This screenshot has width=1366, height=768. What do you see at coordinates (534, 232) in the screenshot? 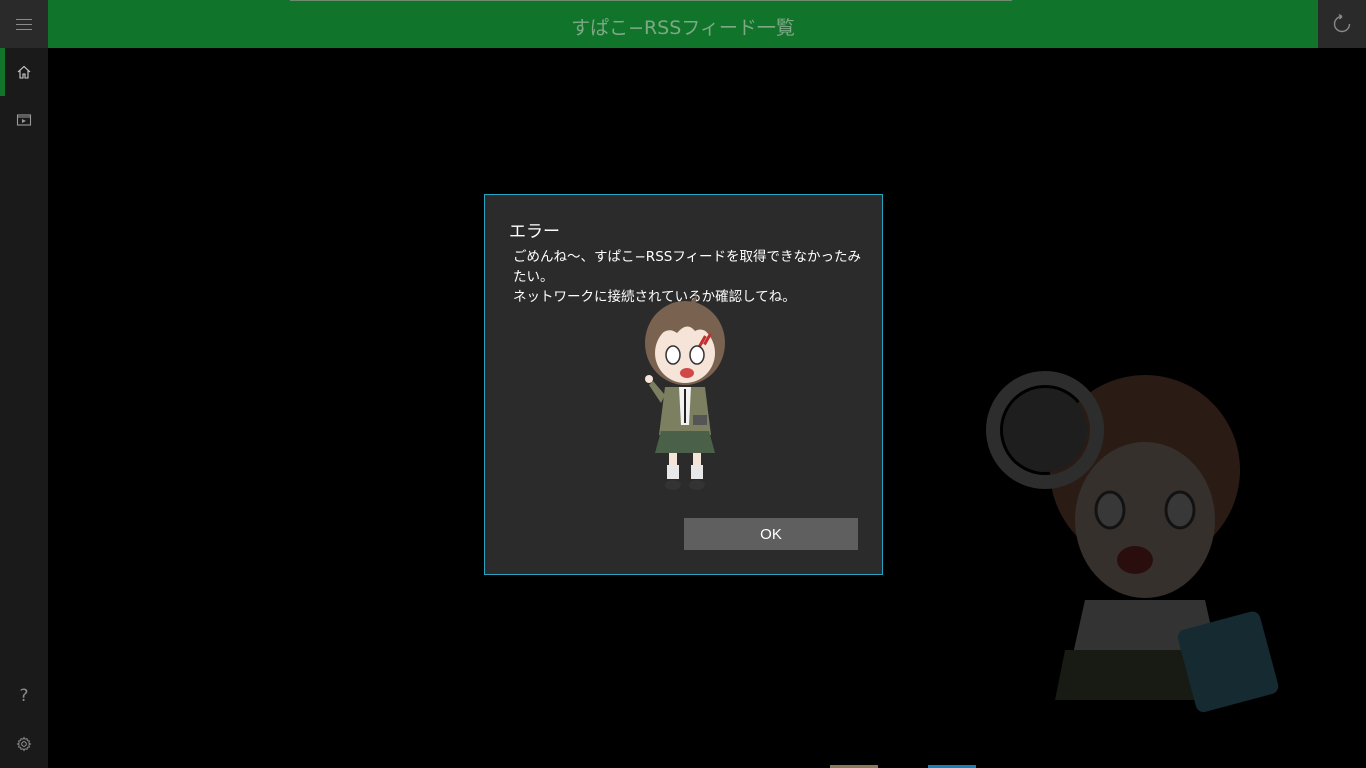
I see `dialog-title: エラー` at bounding box center [534, 232].